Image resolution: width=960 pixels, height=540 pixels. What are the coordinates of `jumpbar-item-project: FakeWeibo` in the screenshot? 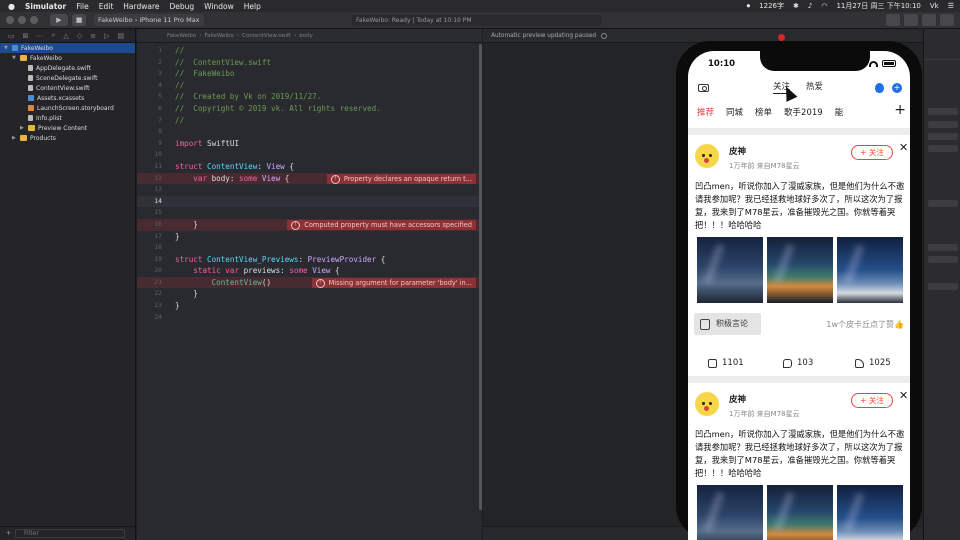 It's located at (181, 36).